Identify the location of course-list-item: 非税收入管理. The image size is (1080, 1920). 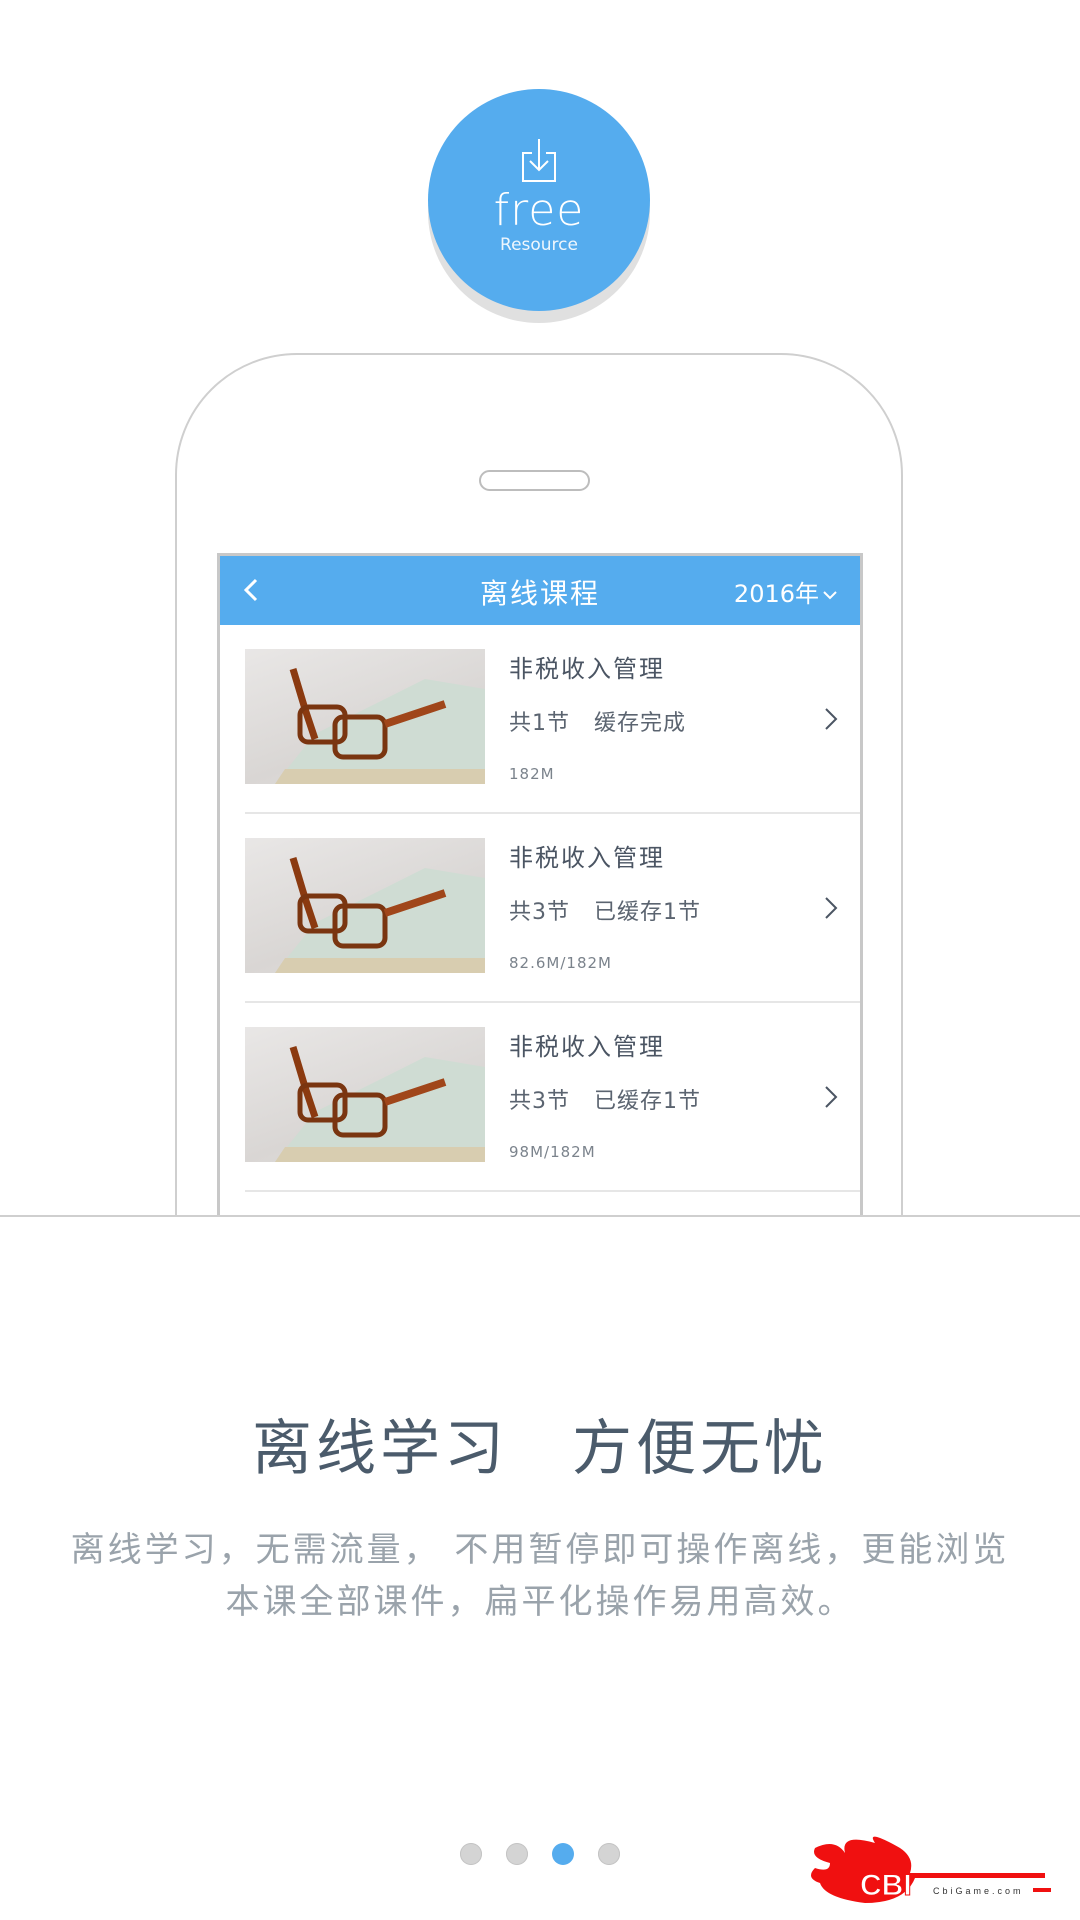
(552, 1204).